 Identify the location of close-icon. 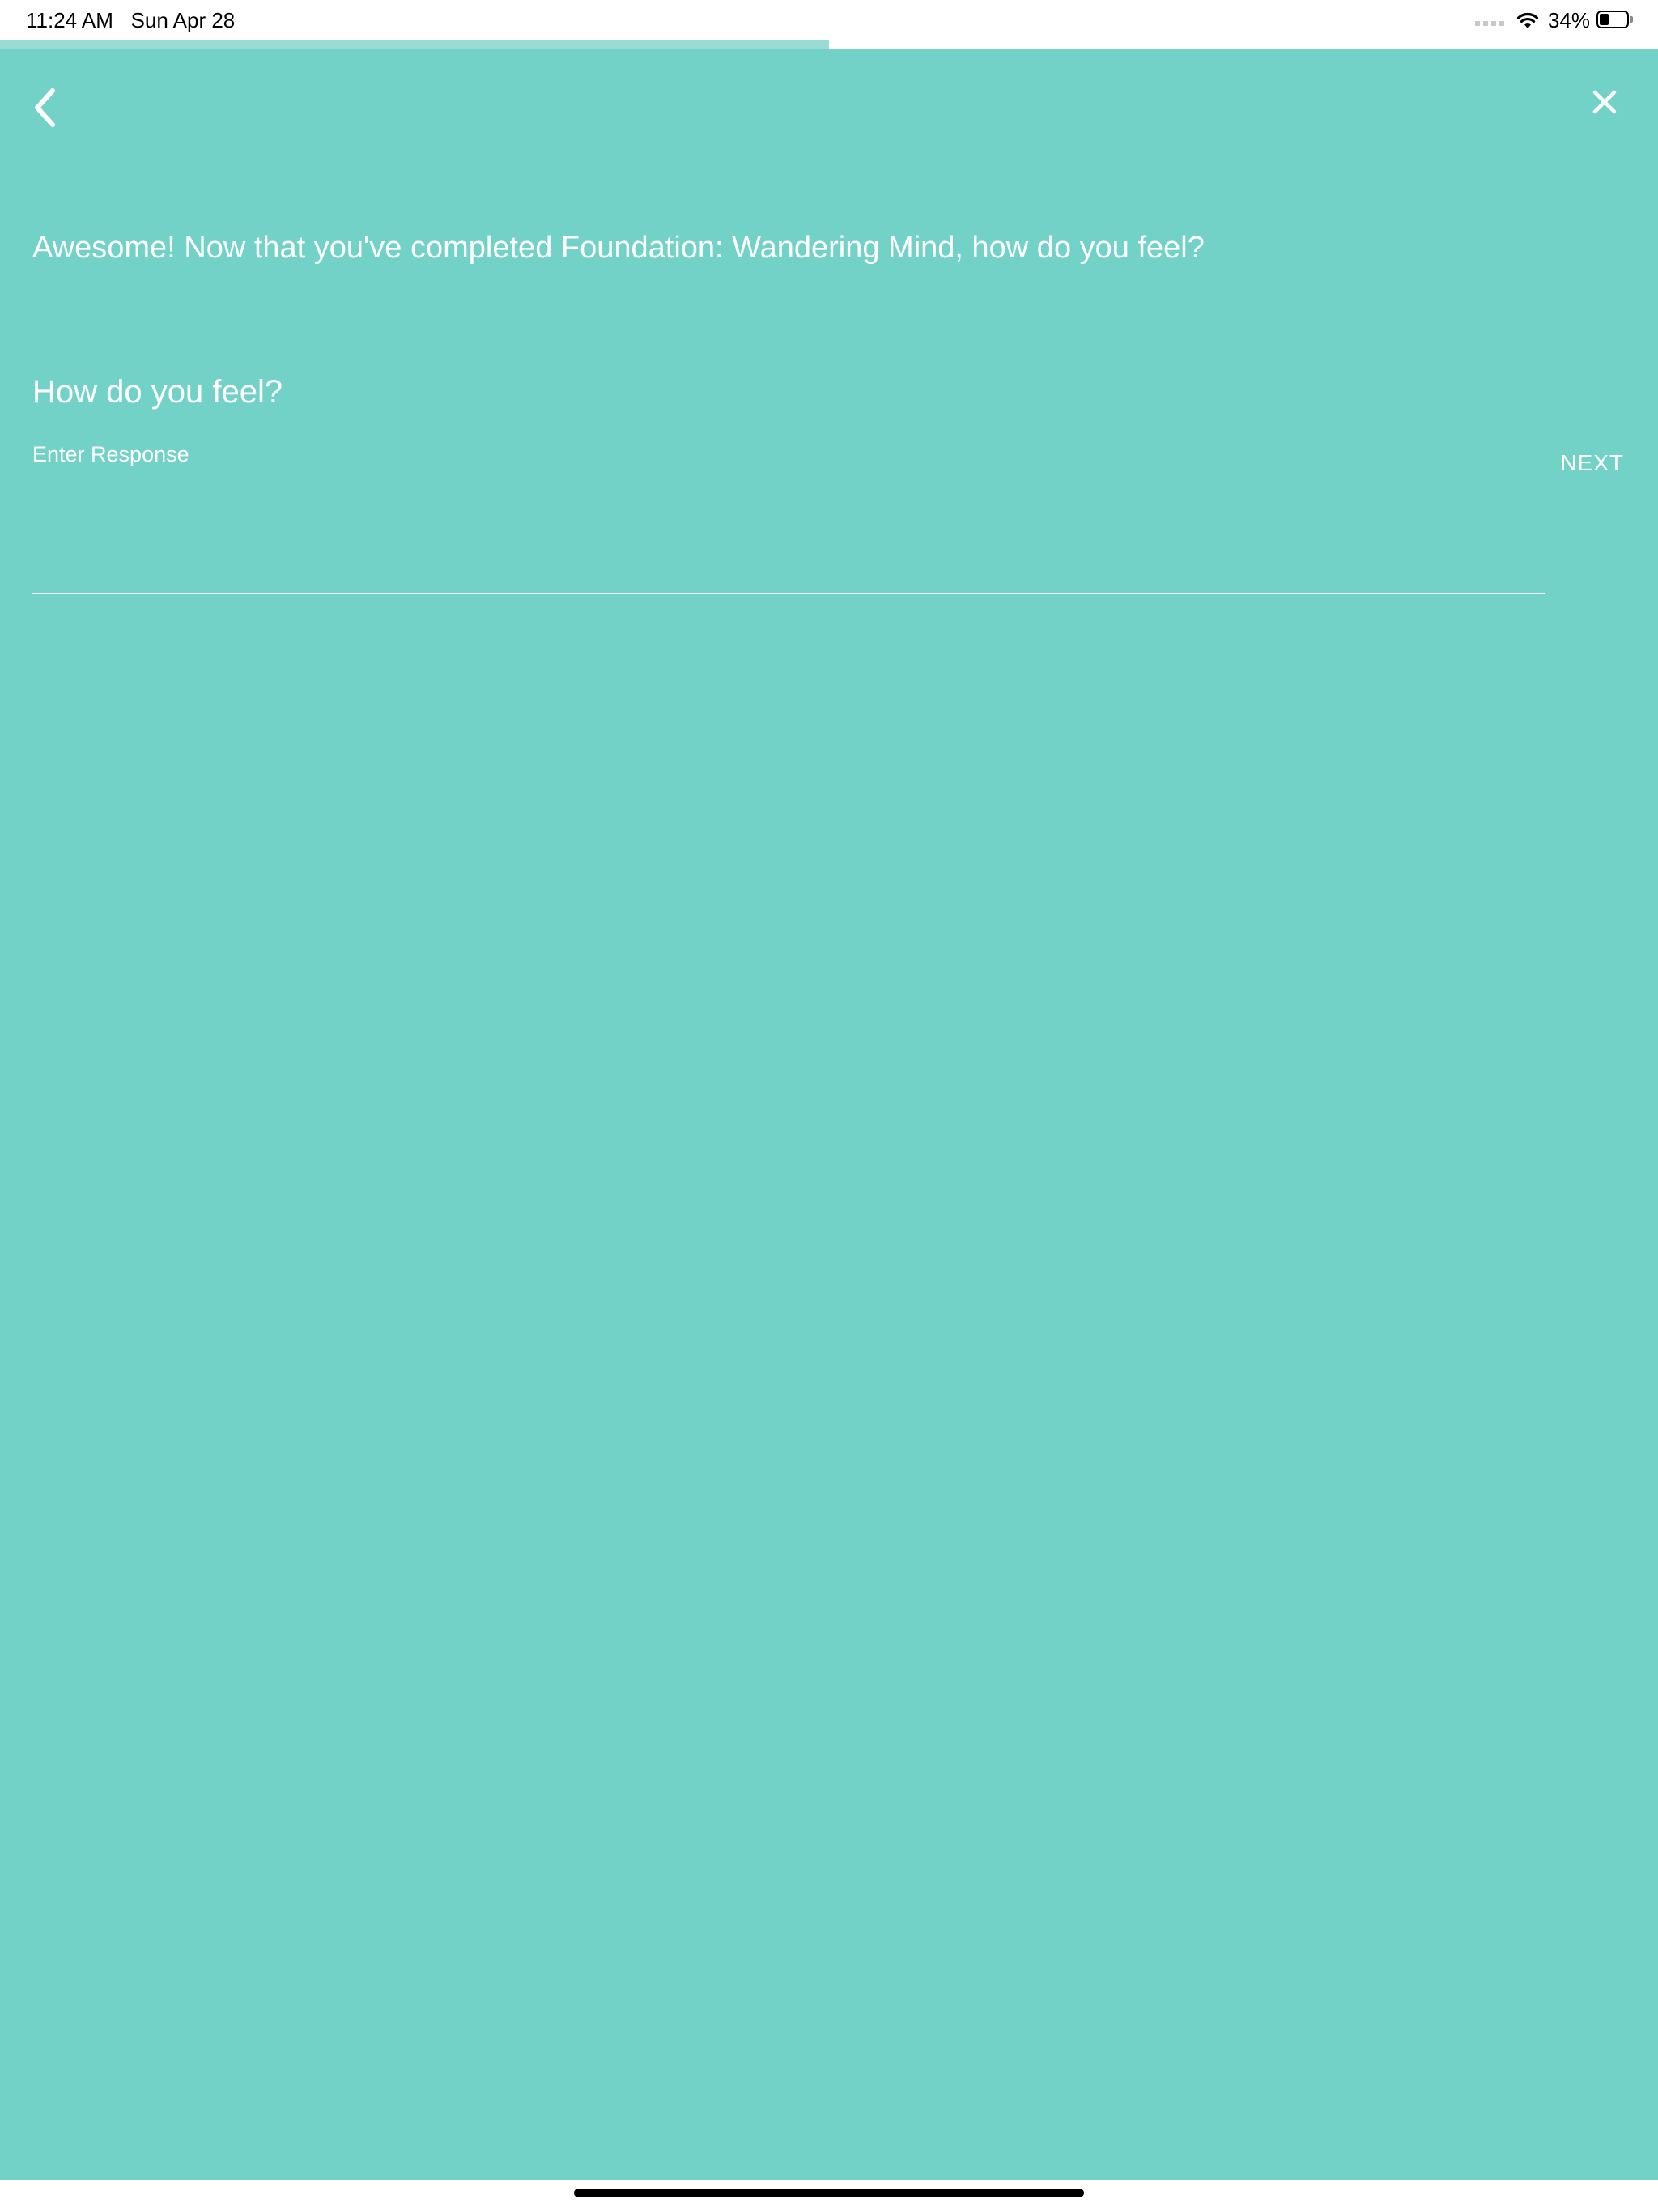
(1604, 102).